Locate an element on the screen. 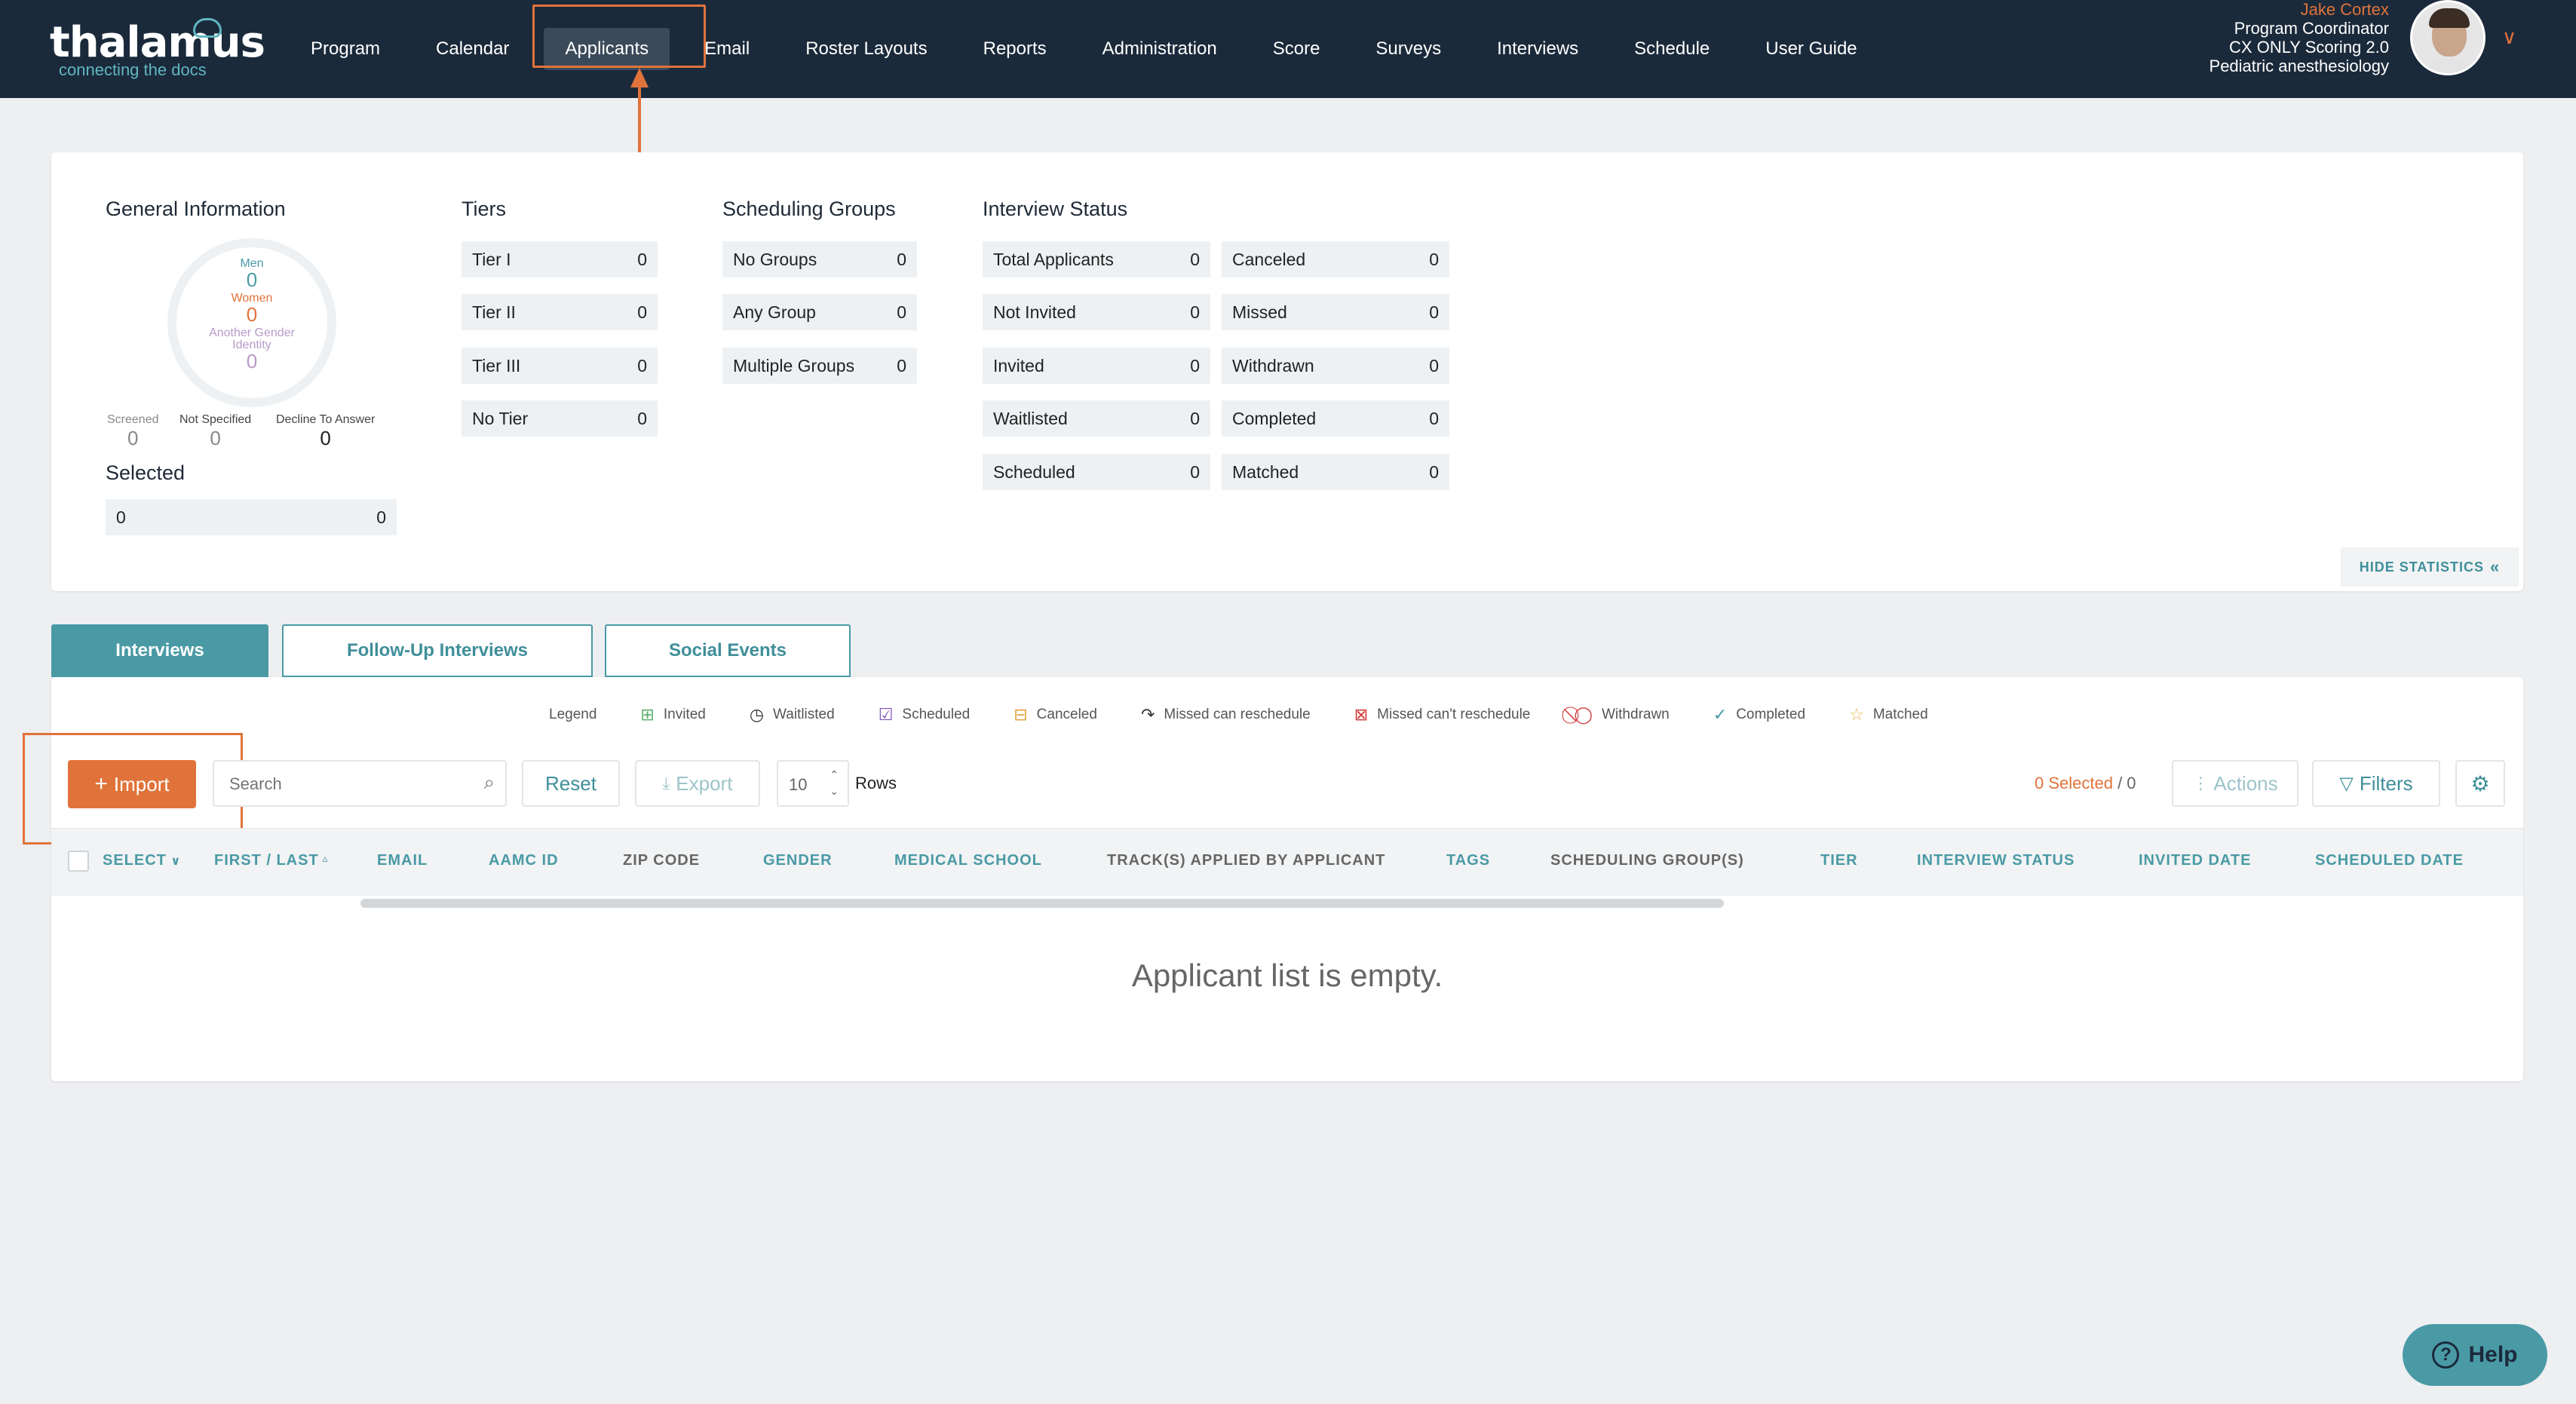 The image size is (2576, 1404). column-header-tags: TAGS is located at coordinates (1468, 860).